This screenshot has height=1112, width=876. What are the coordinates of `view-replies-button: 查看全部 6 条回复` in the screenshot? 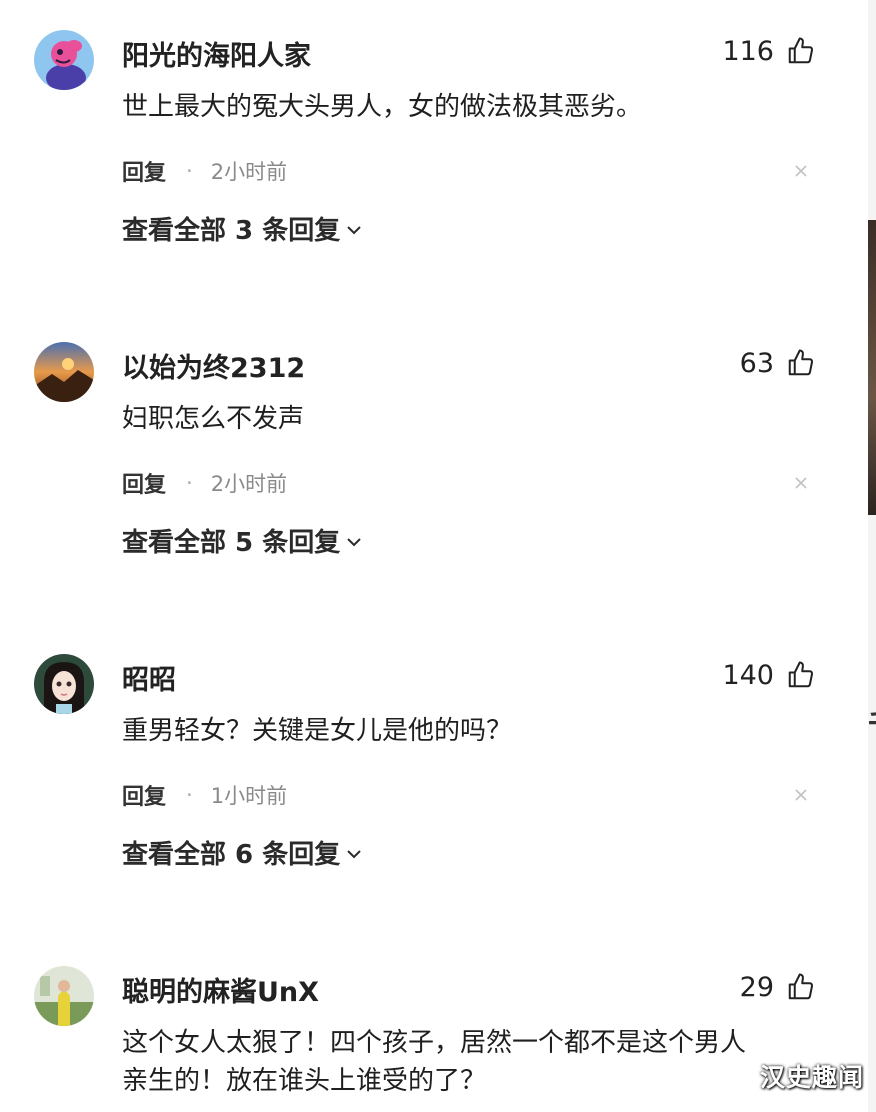 It's located at (243, 852).